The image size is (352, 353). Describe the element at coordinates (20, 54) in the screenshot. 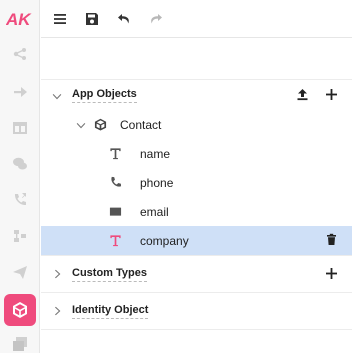

I see `flow-icon` at that location.